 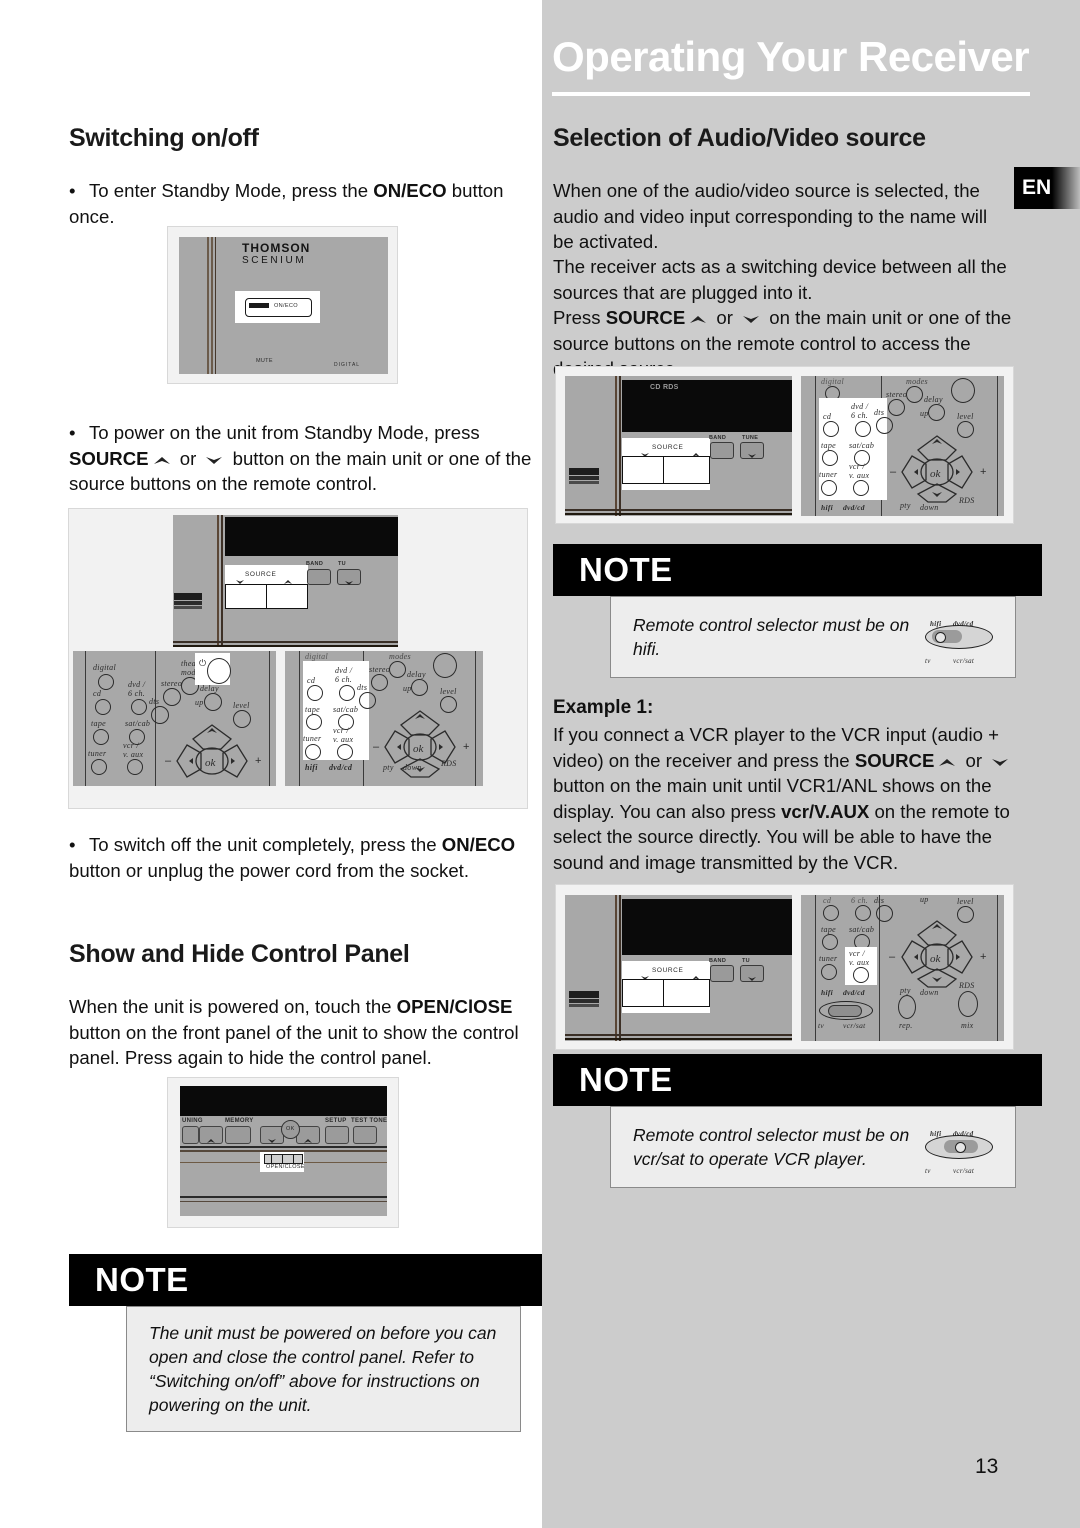 I want to click on remote-btn-digital, so click(x=106, y=682).